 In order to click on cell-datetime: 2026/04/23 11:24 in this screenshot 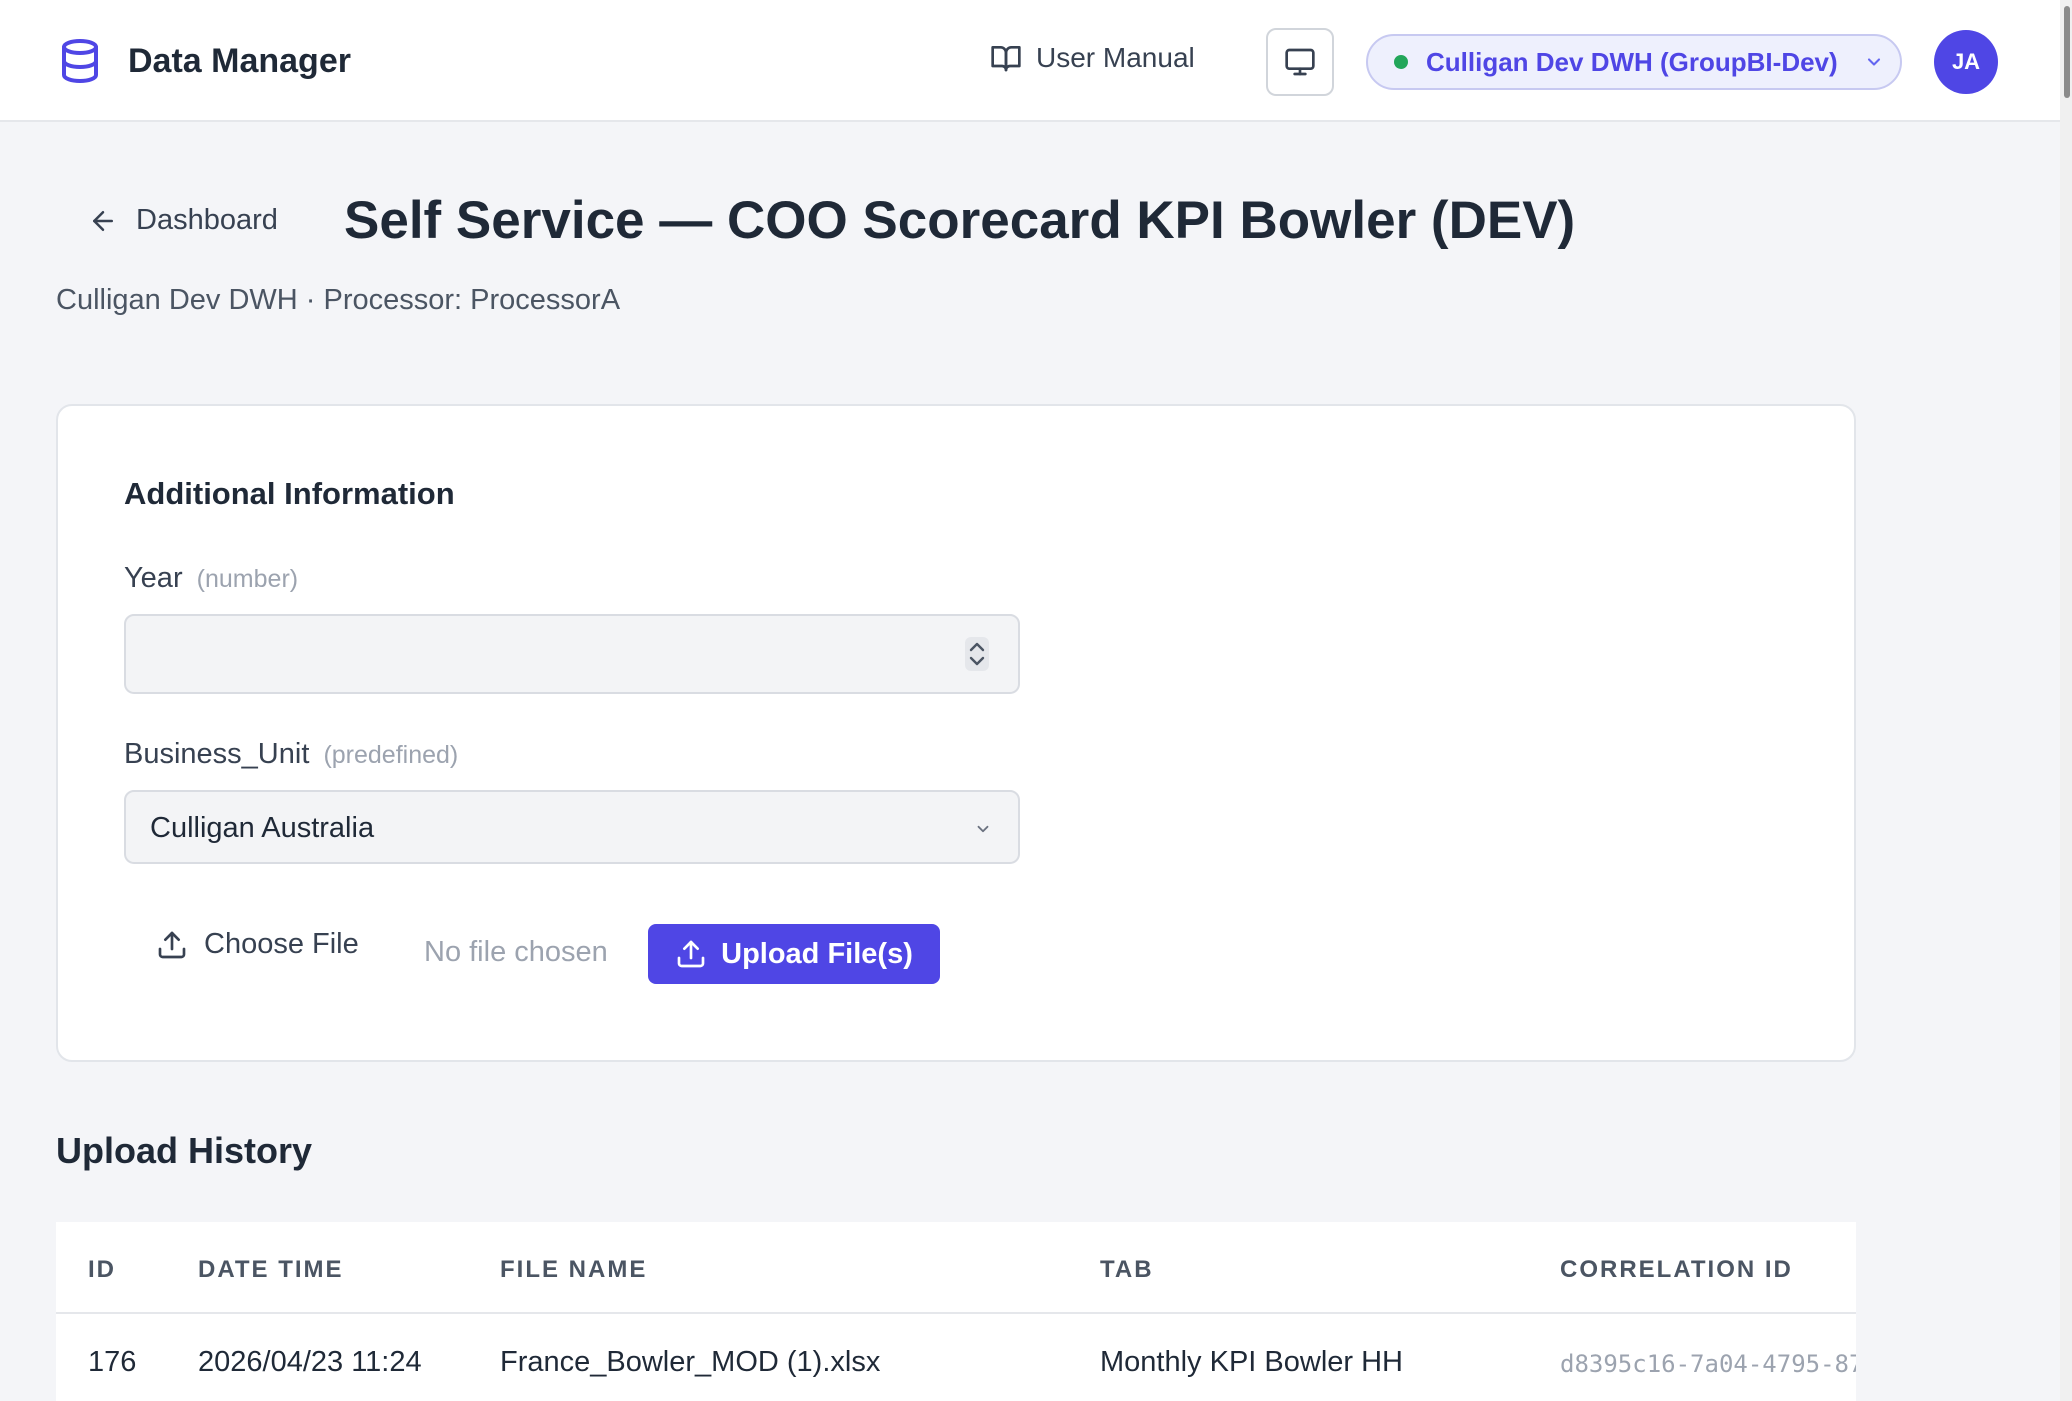, I will do `click(310, 1362)`.